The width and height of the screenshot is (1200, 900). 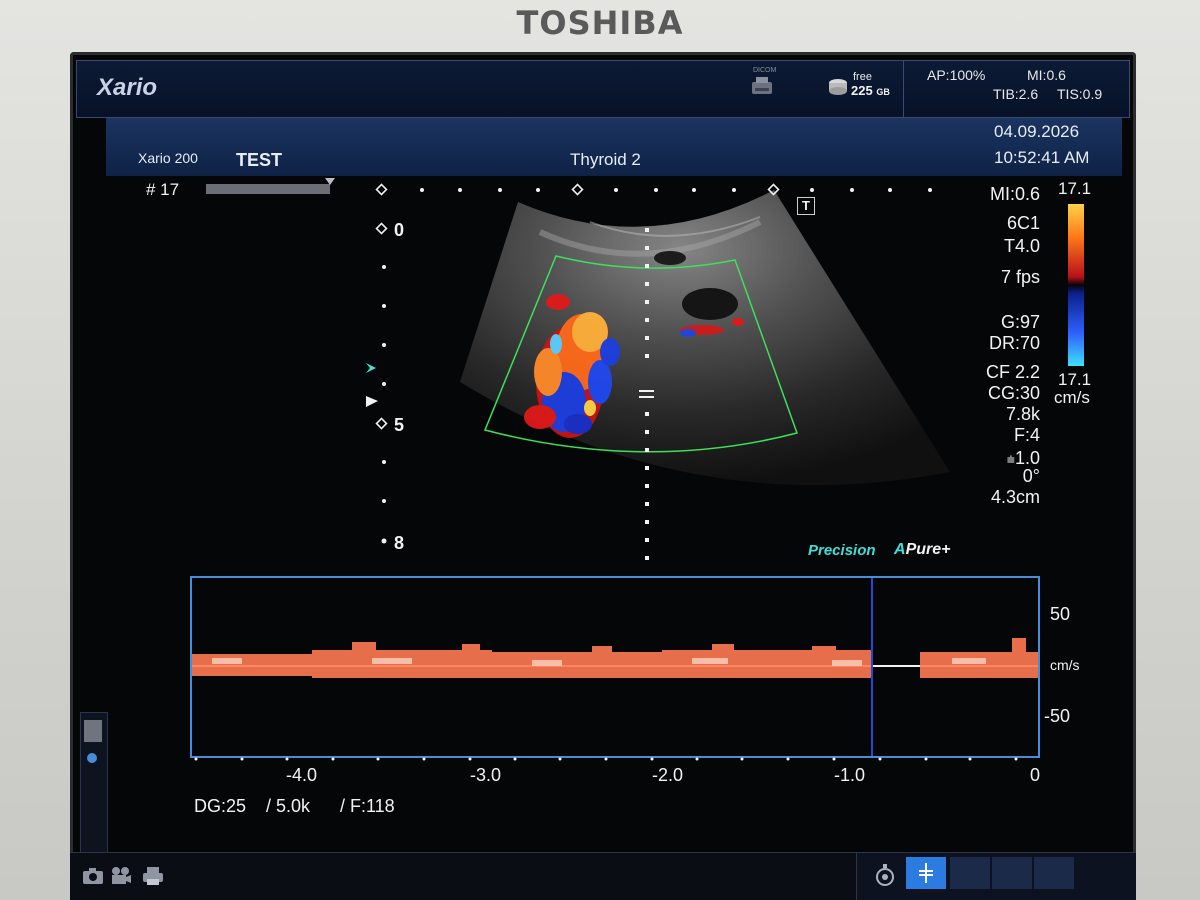 I want to click on time-label-1: -1.0, so click(x=850, y=775).